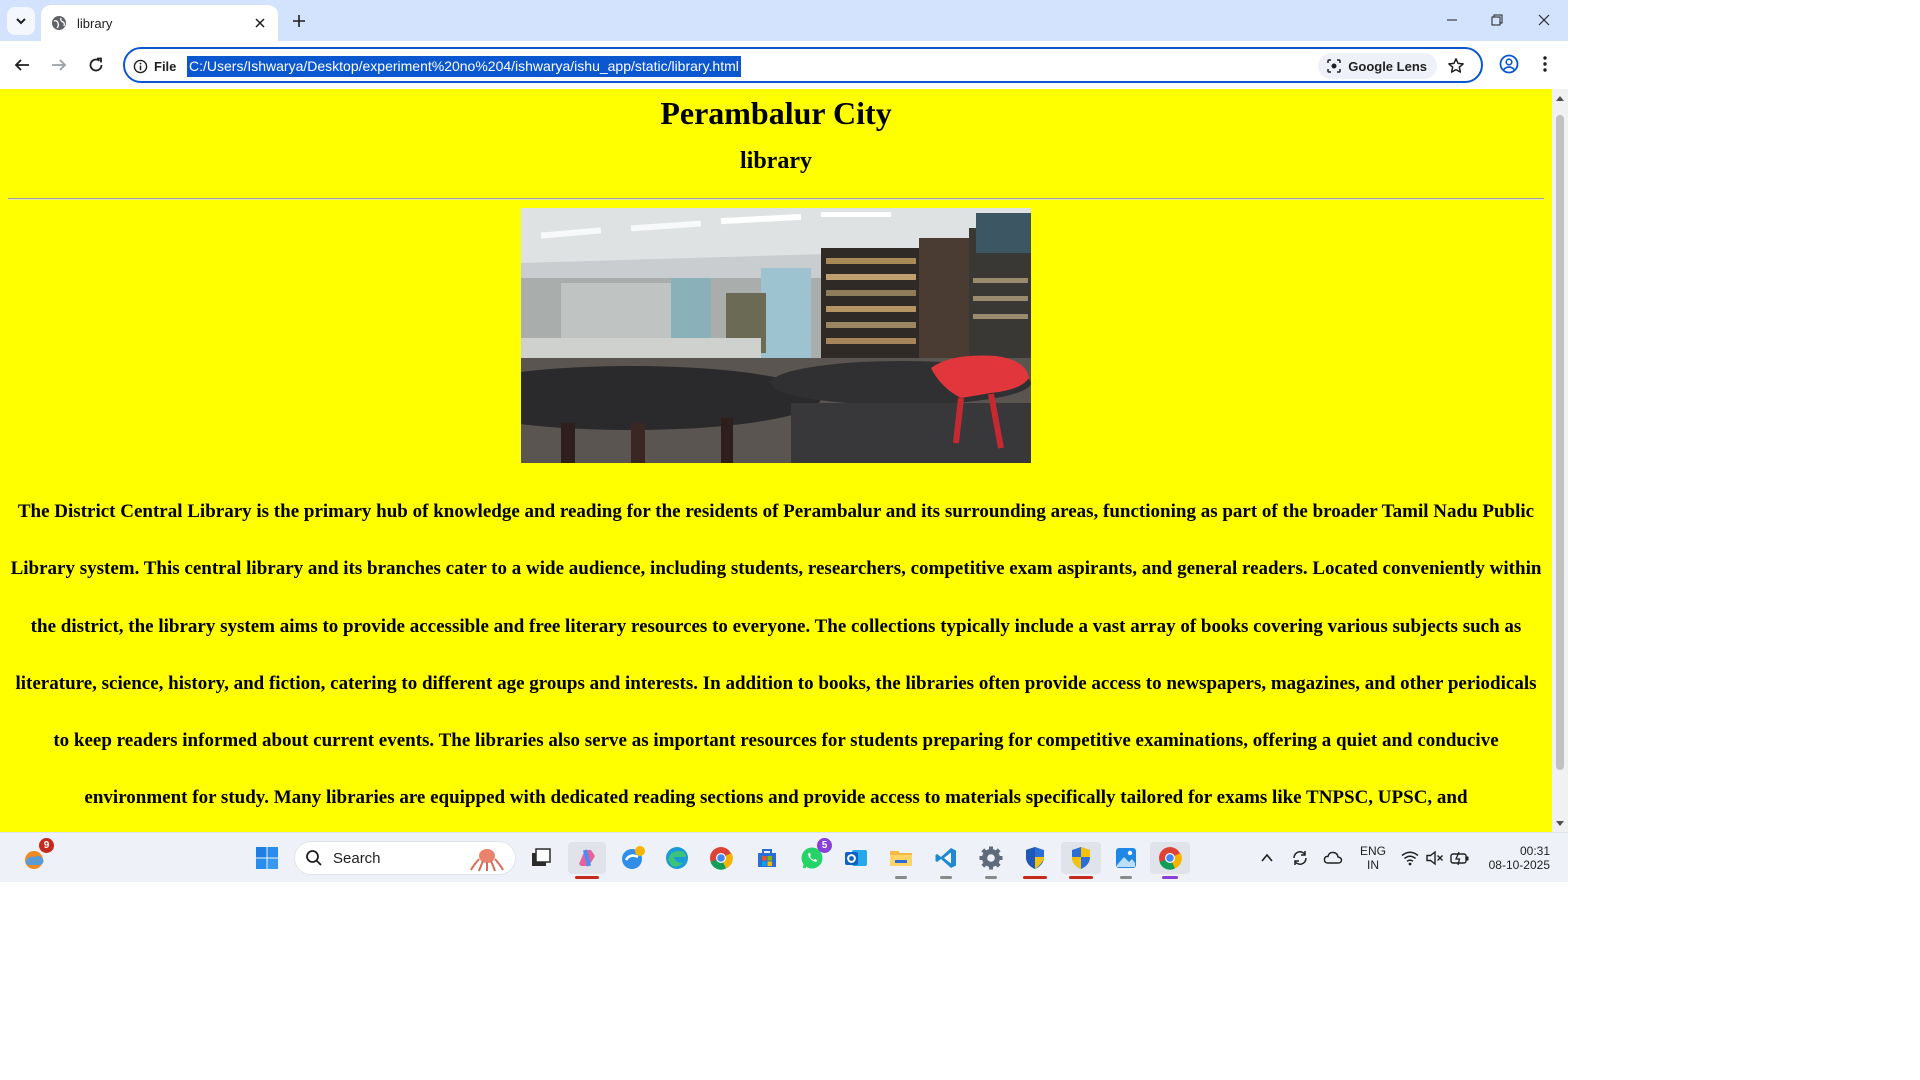 This screenshot has width=1920, height=1080. I want to click on tab-title: library, so click(95, 23).